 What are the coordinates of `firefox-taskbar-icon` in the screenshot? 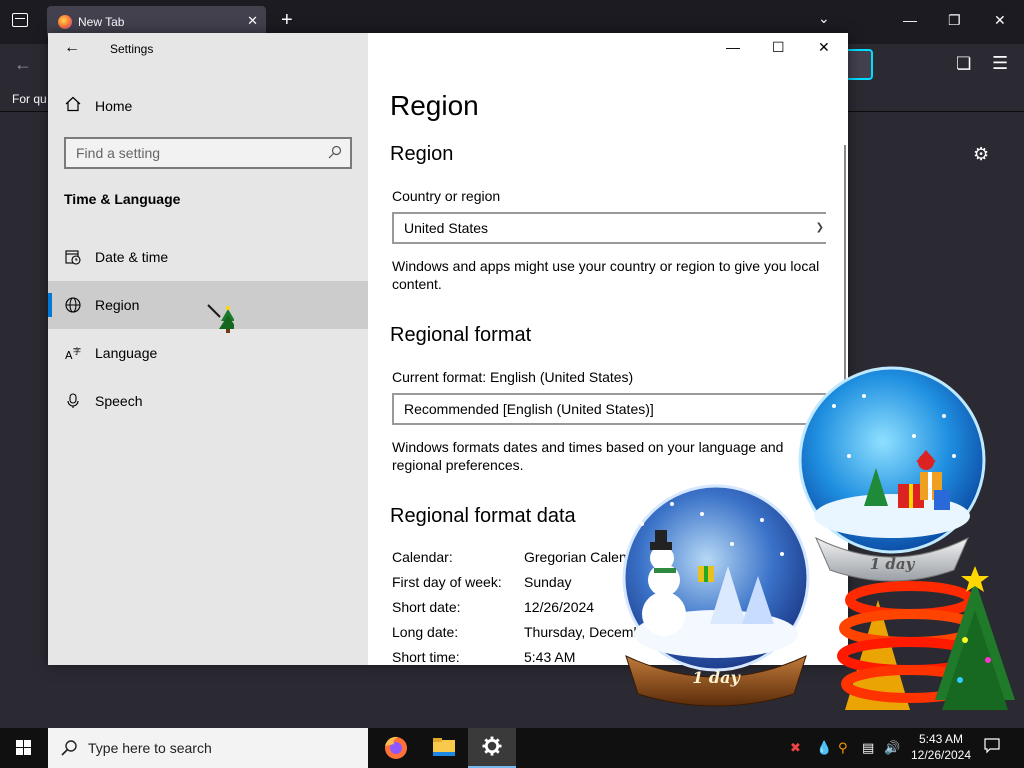 It's located at (396, 748).